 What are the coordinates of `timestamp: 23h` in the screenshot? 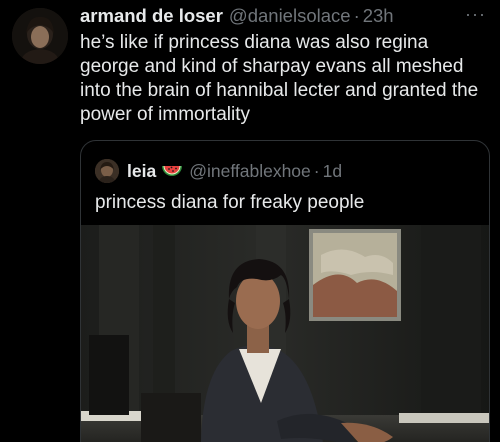 It's located at (378, 16).